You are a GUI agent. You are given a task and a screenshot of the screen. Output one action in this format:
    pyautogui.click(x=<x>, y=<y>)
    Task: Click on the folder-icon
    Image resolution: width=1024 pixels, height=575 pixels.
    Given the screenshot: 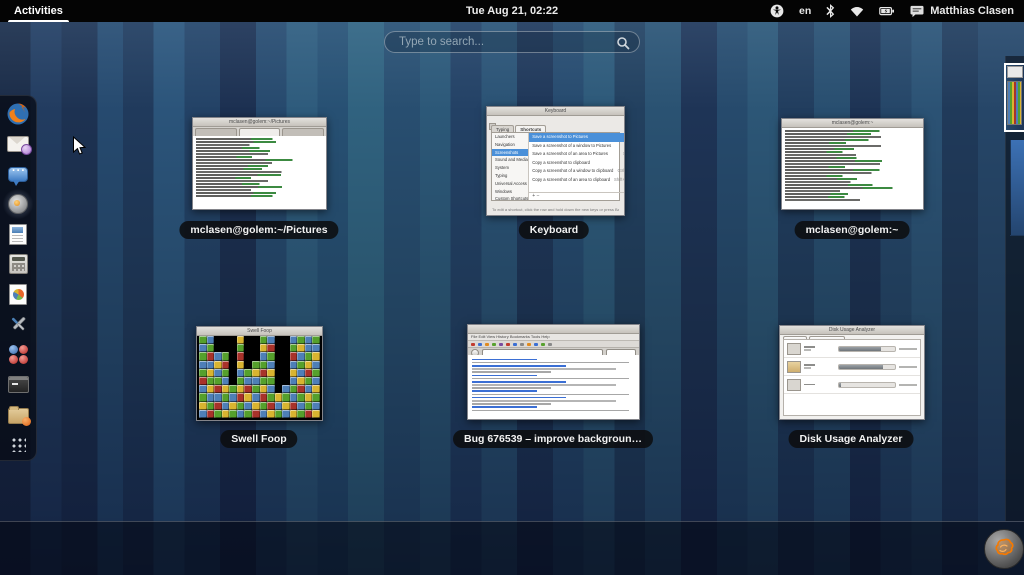 What is the action you would take?
    pyautogui.click(x=19, y=415)
    